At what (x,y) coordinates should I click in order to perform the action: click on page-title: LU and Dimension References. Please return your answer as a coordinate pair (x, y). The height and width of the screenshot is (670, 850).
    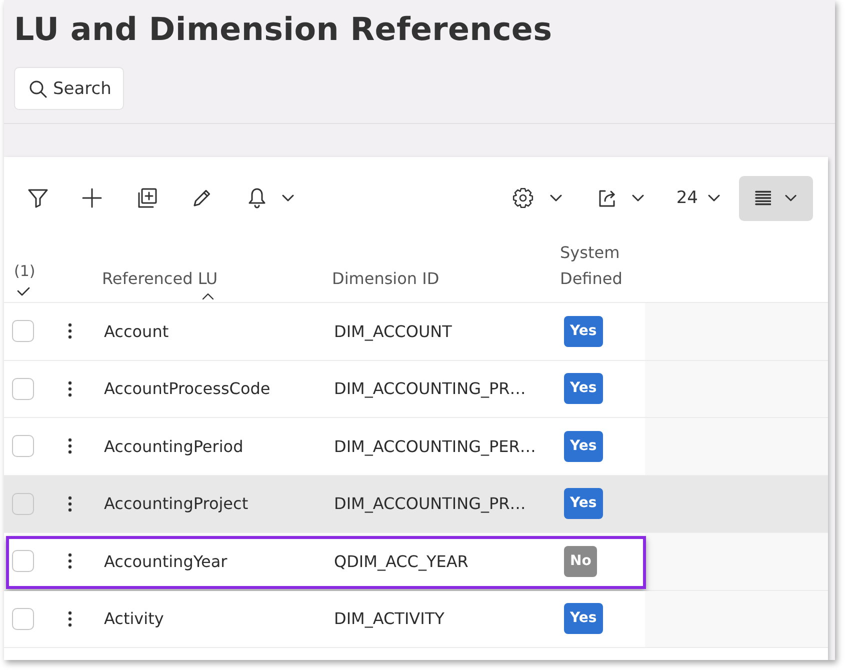
    Looking at the image, I should click on (283, 30).